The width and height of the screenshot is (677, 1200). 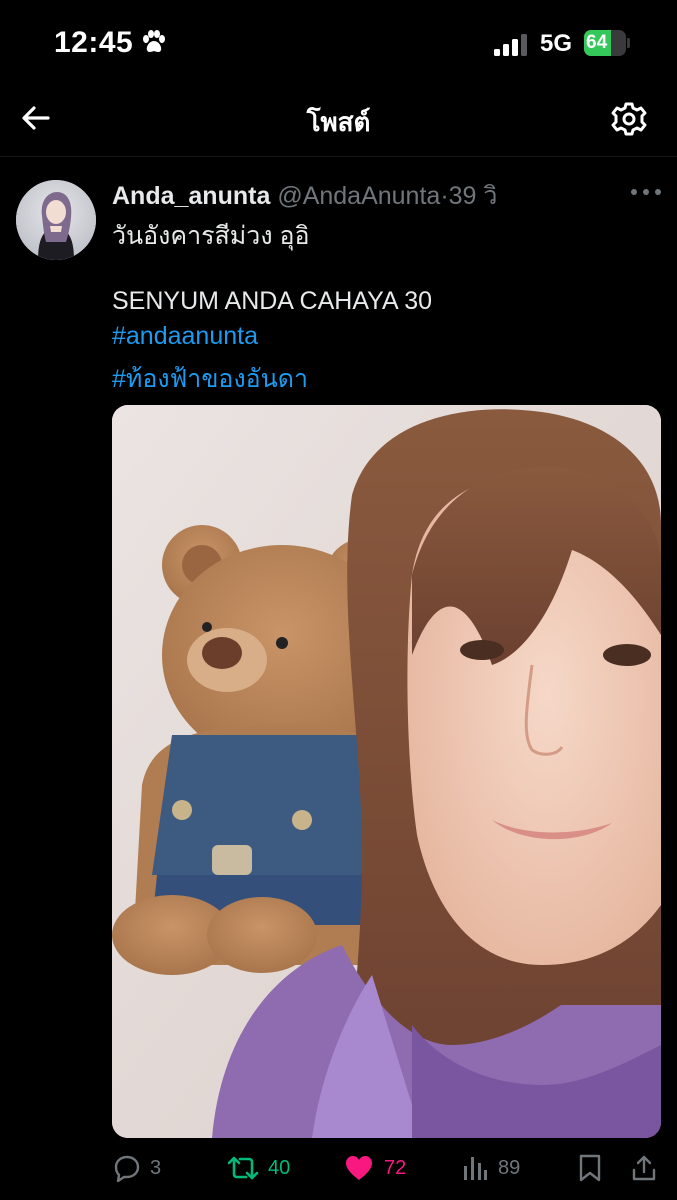 What do you see at coordinates (127, 1168) in the screenshot?
I see `reply-icon` at bounding box center [127, 1168].